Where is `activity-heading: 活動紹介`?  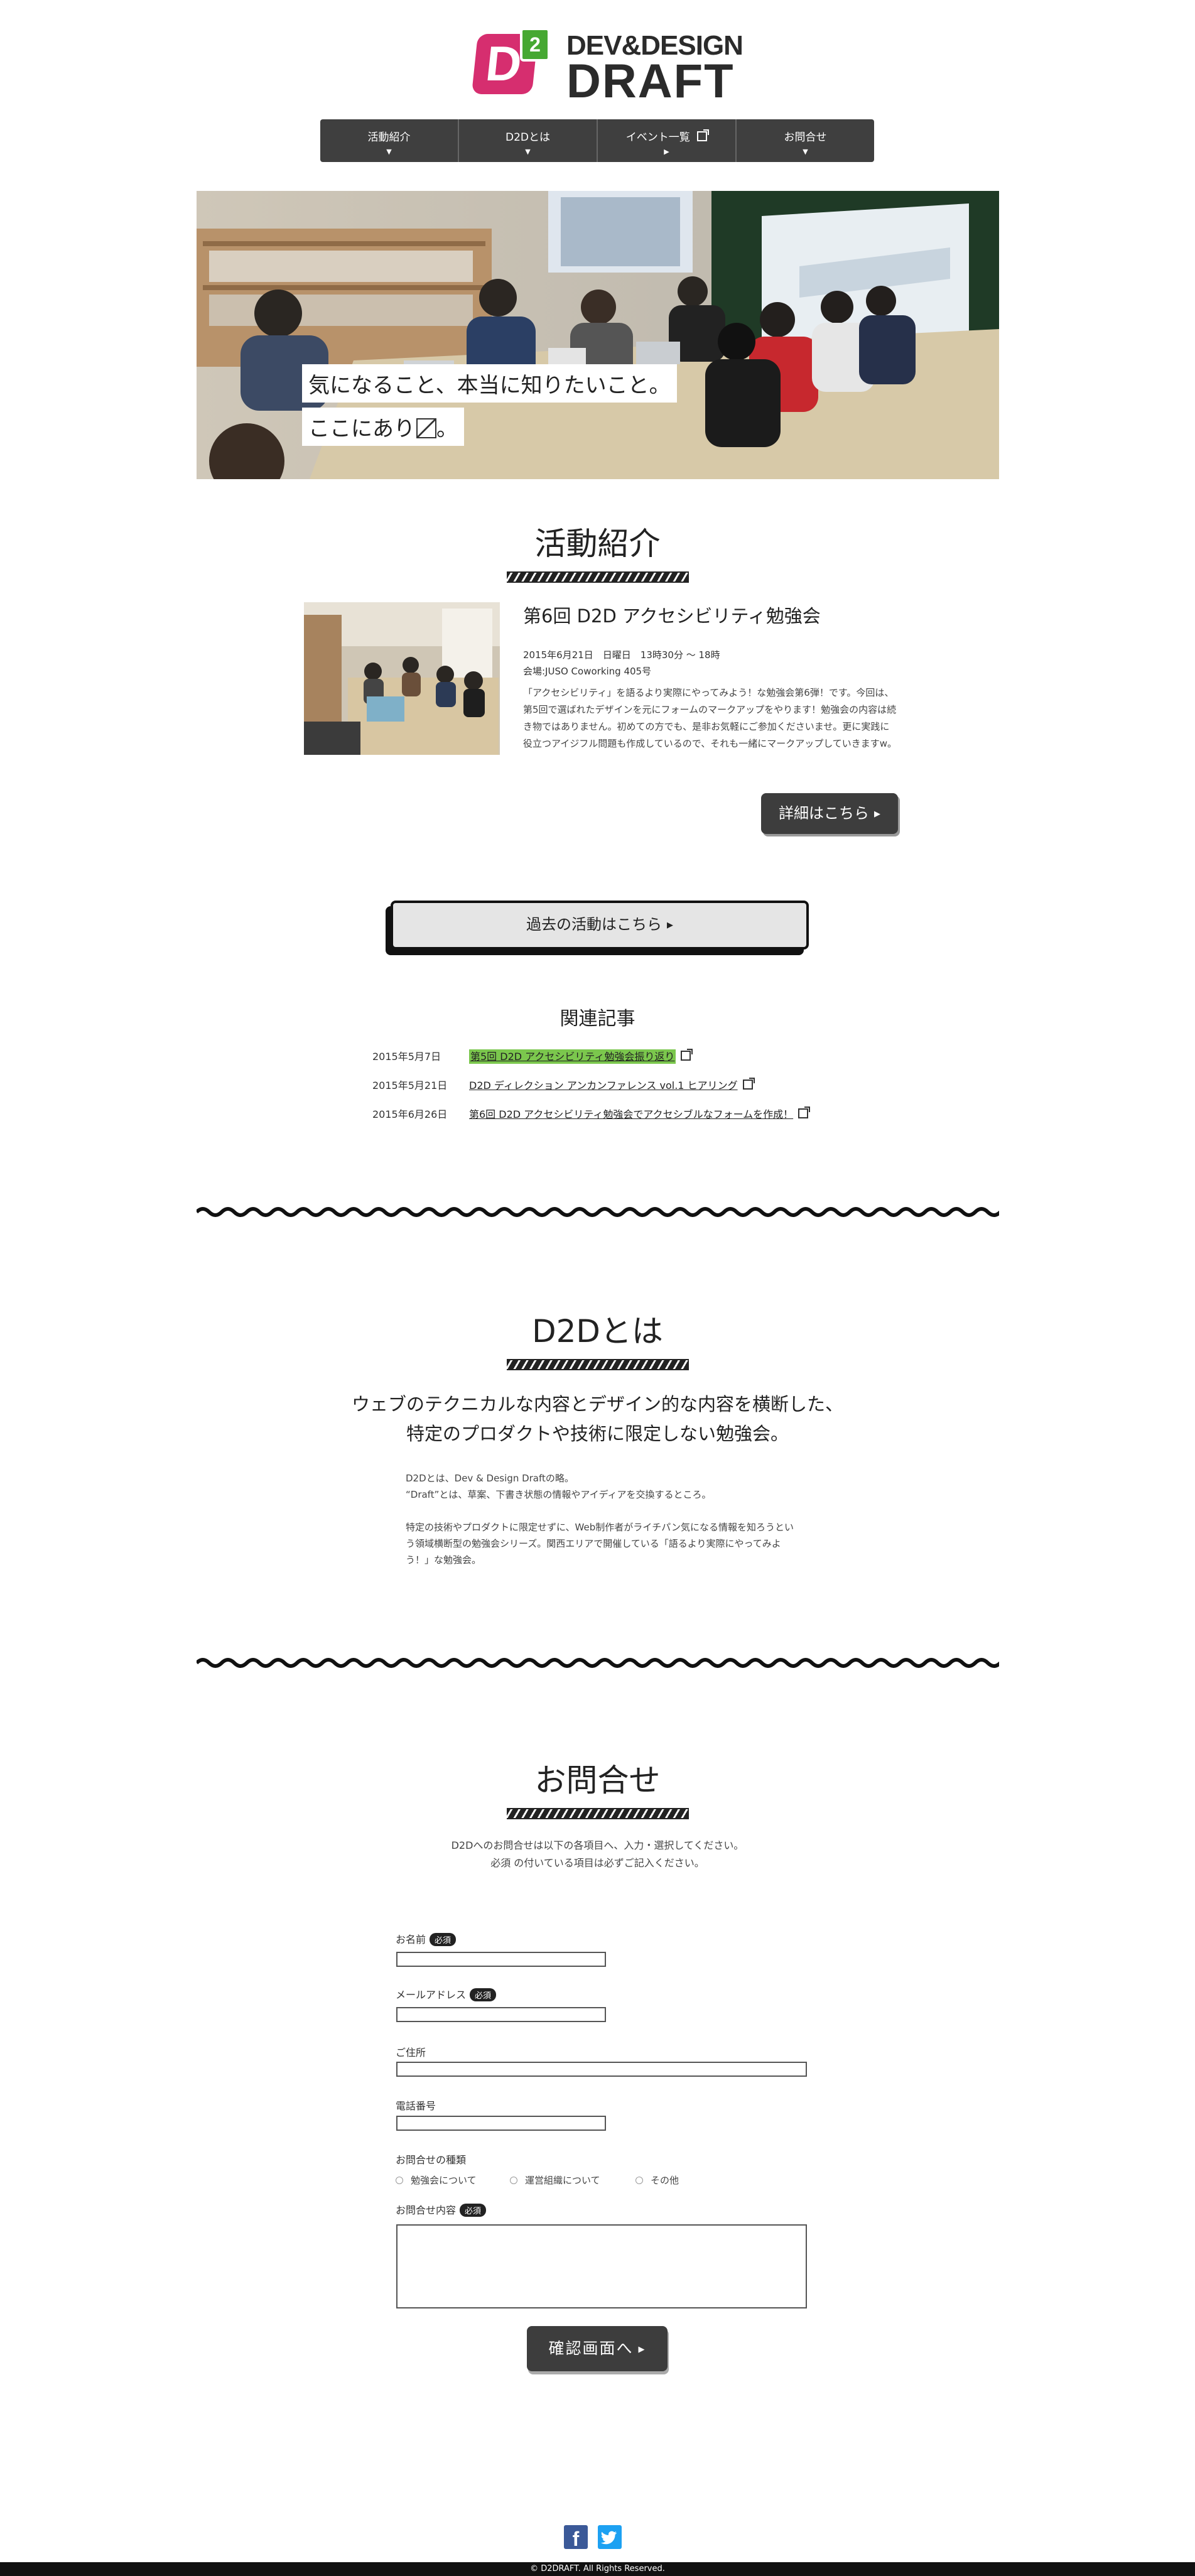
activity-heading: 活動紹介 is located at coordinates (597, 544).